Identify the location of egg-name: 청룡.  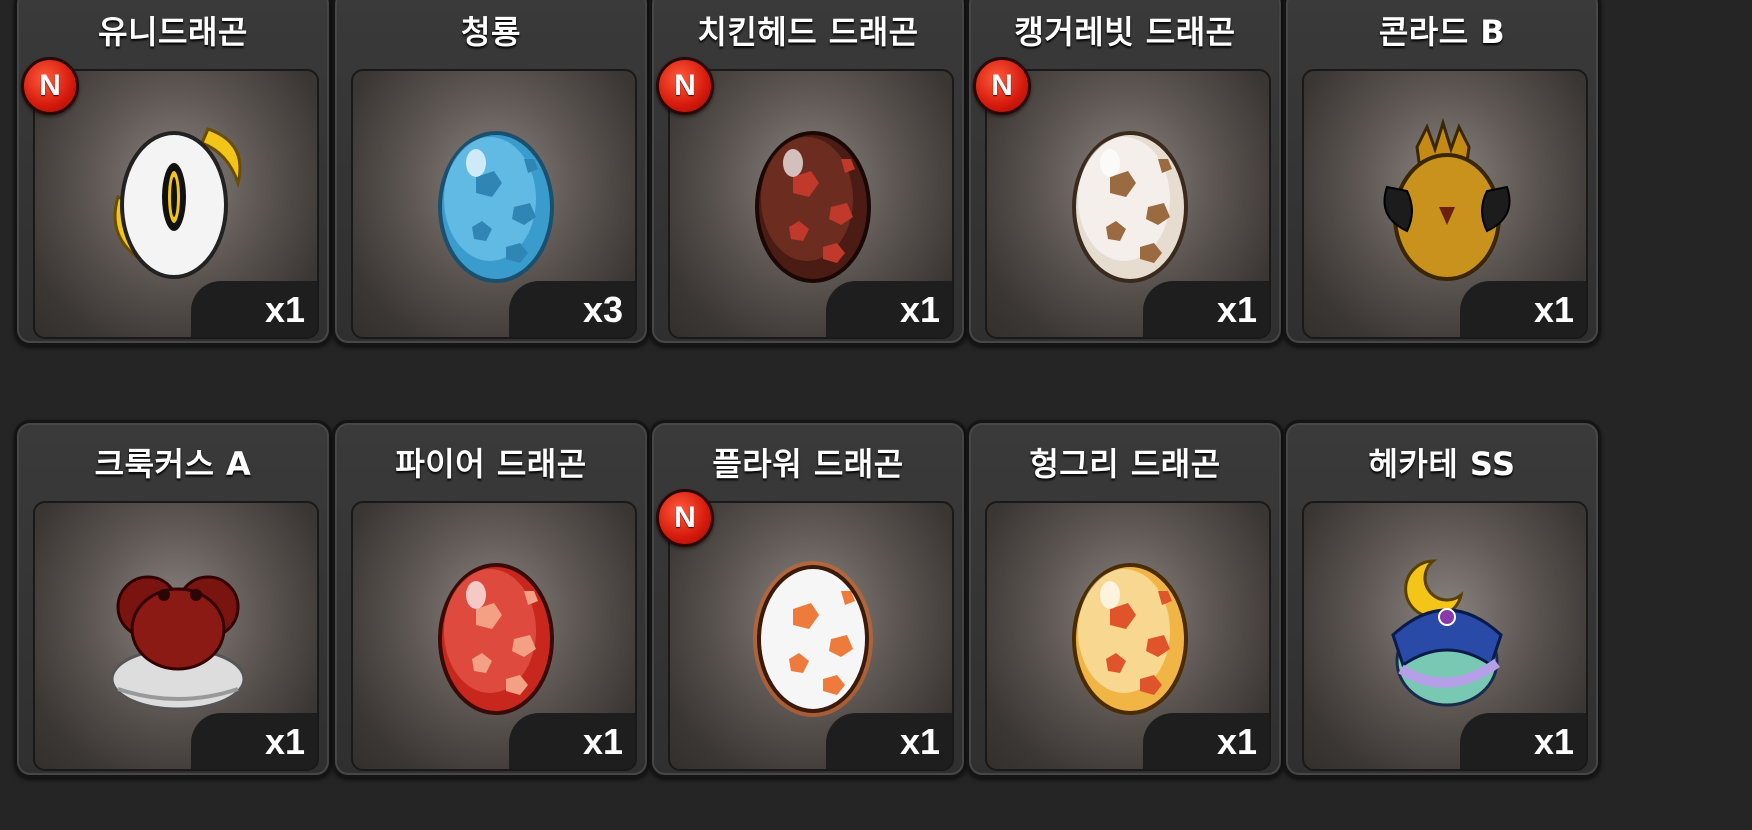
(491, 32).